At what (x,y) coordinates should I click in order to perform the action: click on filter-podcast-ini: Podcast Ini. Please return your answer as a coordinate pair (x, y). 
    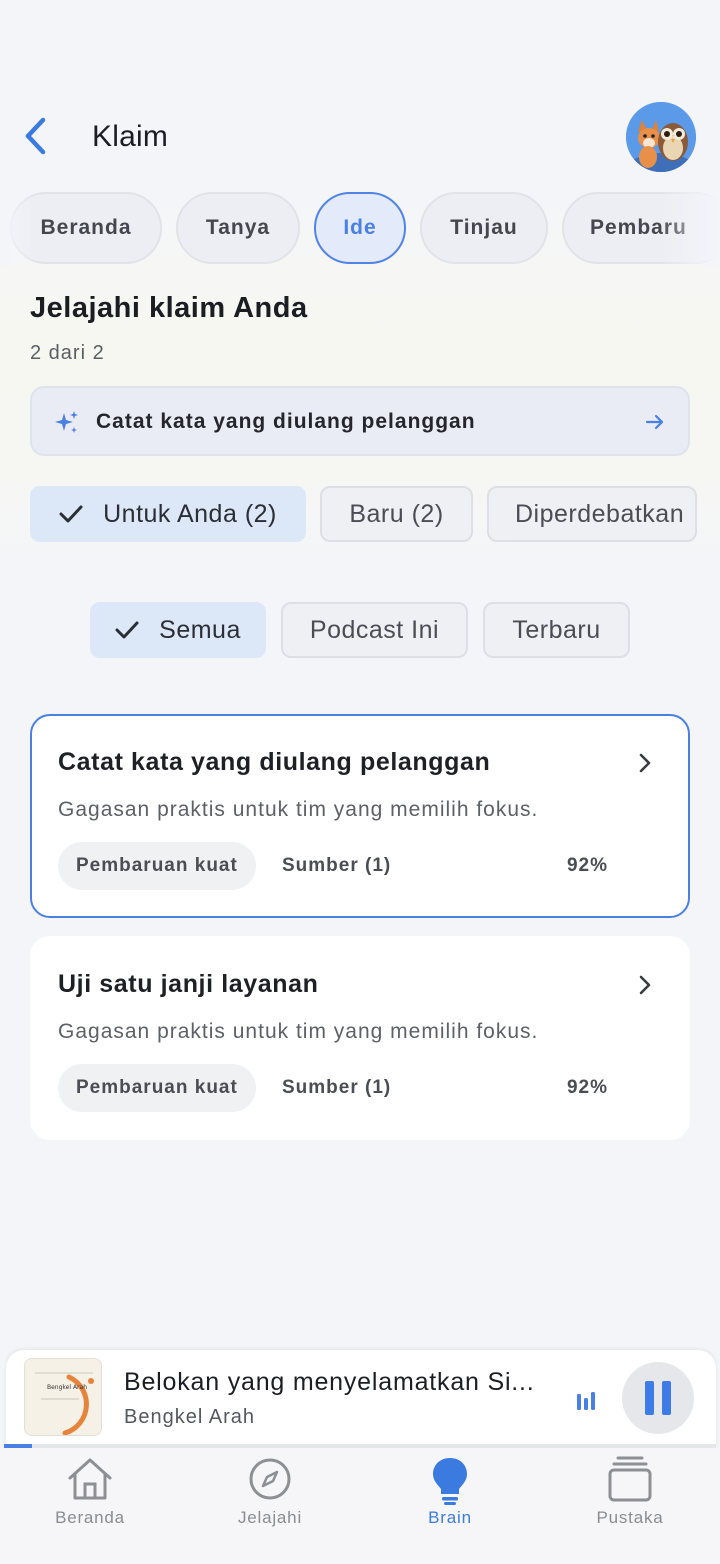
    Looking at the image, I should click on (374, 630).